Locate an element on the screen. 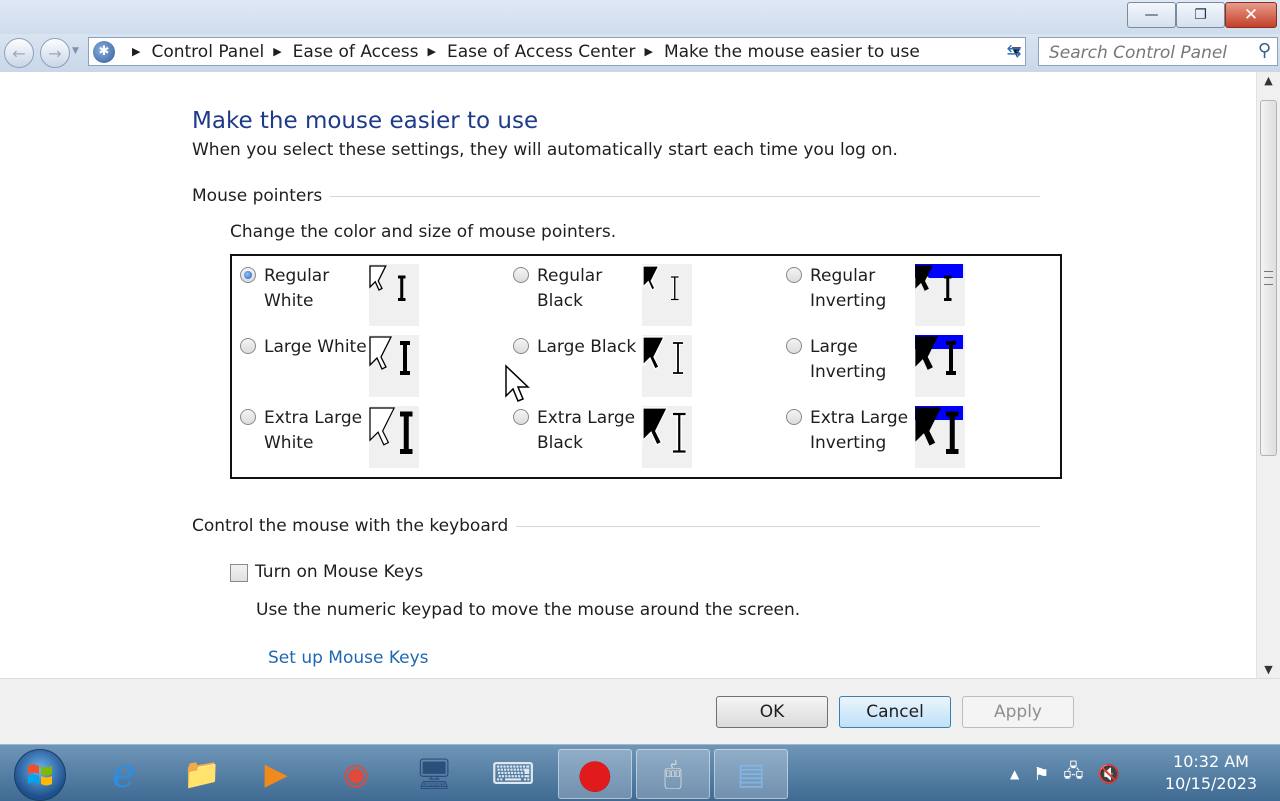 The image size is (1280, 801). taskbar-remote-desktop-button: 🖥 is located at coordinates (434, 774).